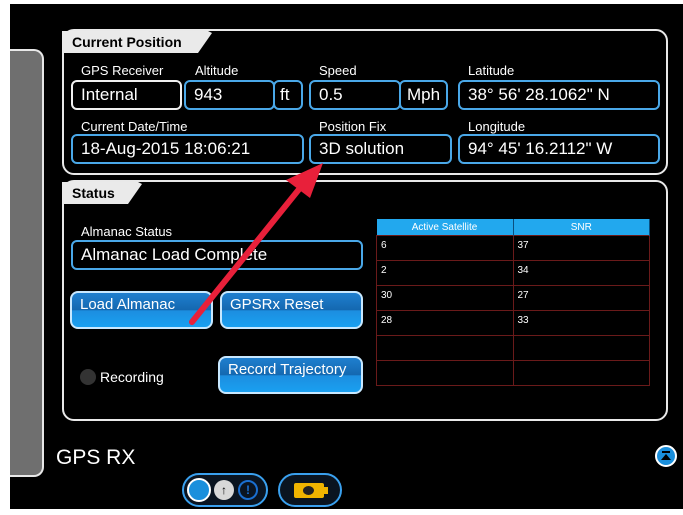 The width and height of the screenshot is (683, 515). I want to click on position-fix-field: 3D solution, so click(380, 149).